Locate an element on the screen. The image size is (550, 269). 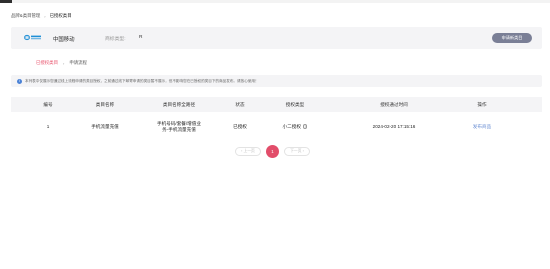
row-category-name: 手机流量充值 is located at coordinates (105, 126).